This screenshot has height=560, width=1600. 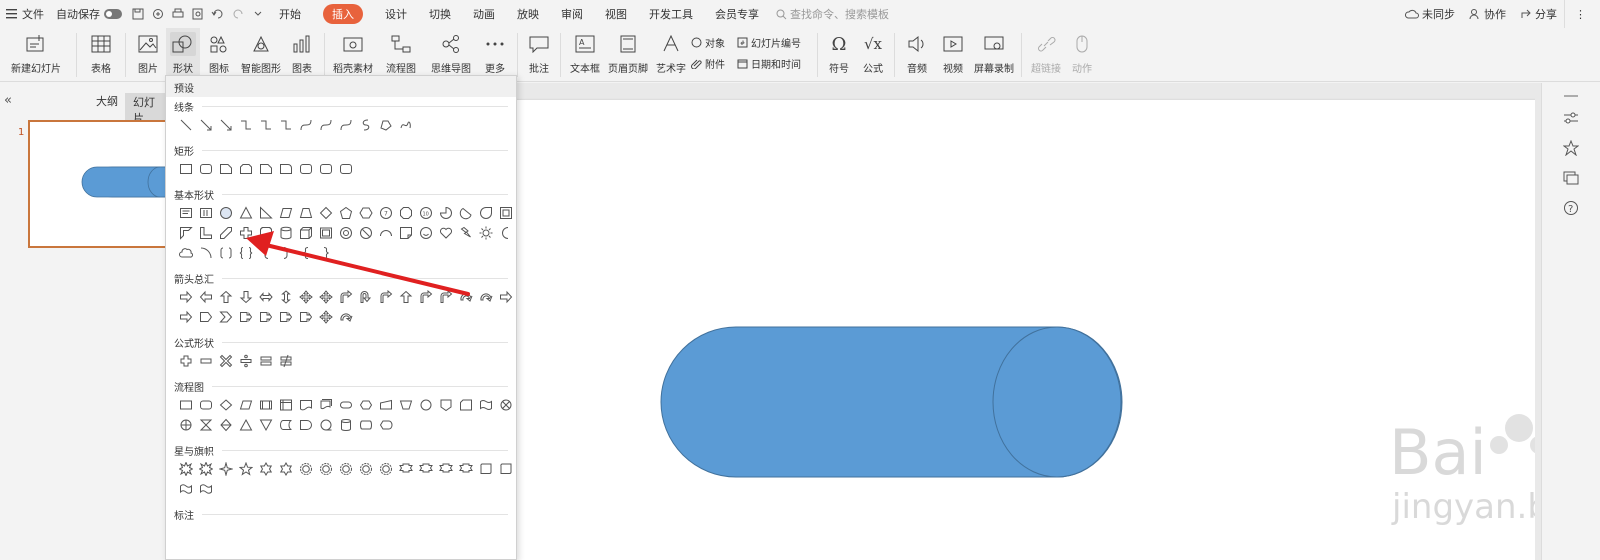 I want to click on shape-option-auturn, so click(x=366, y=297).